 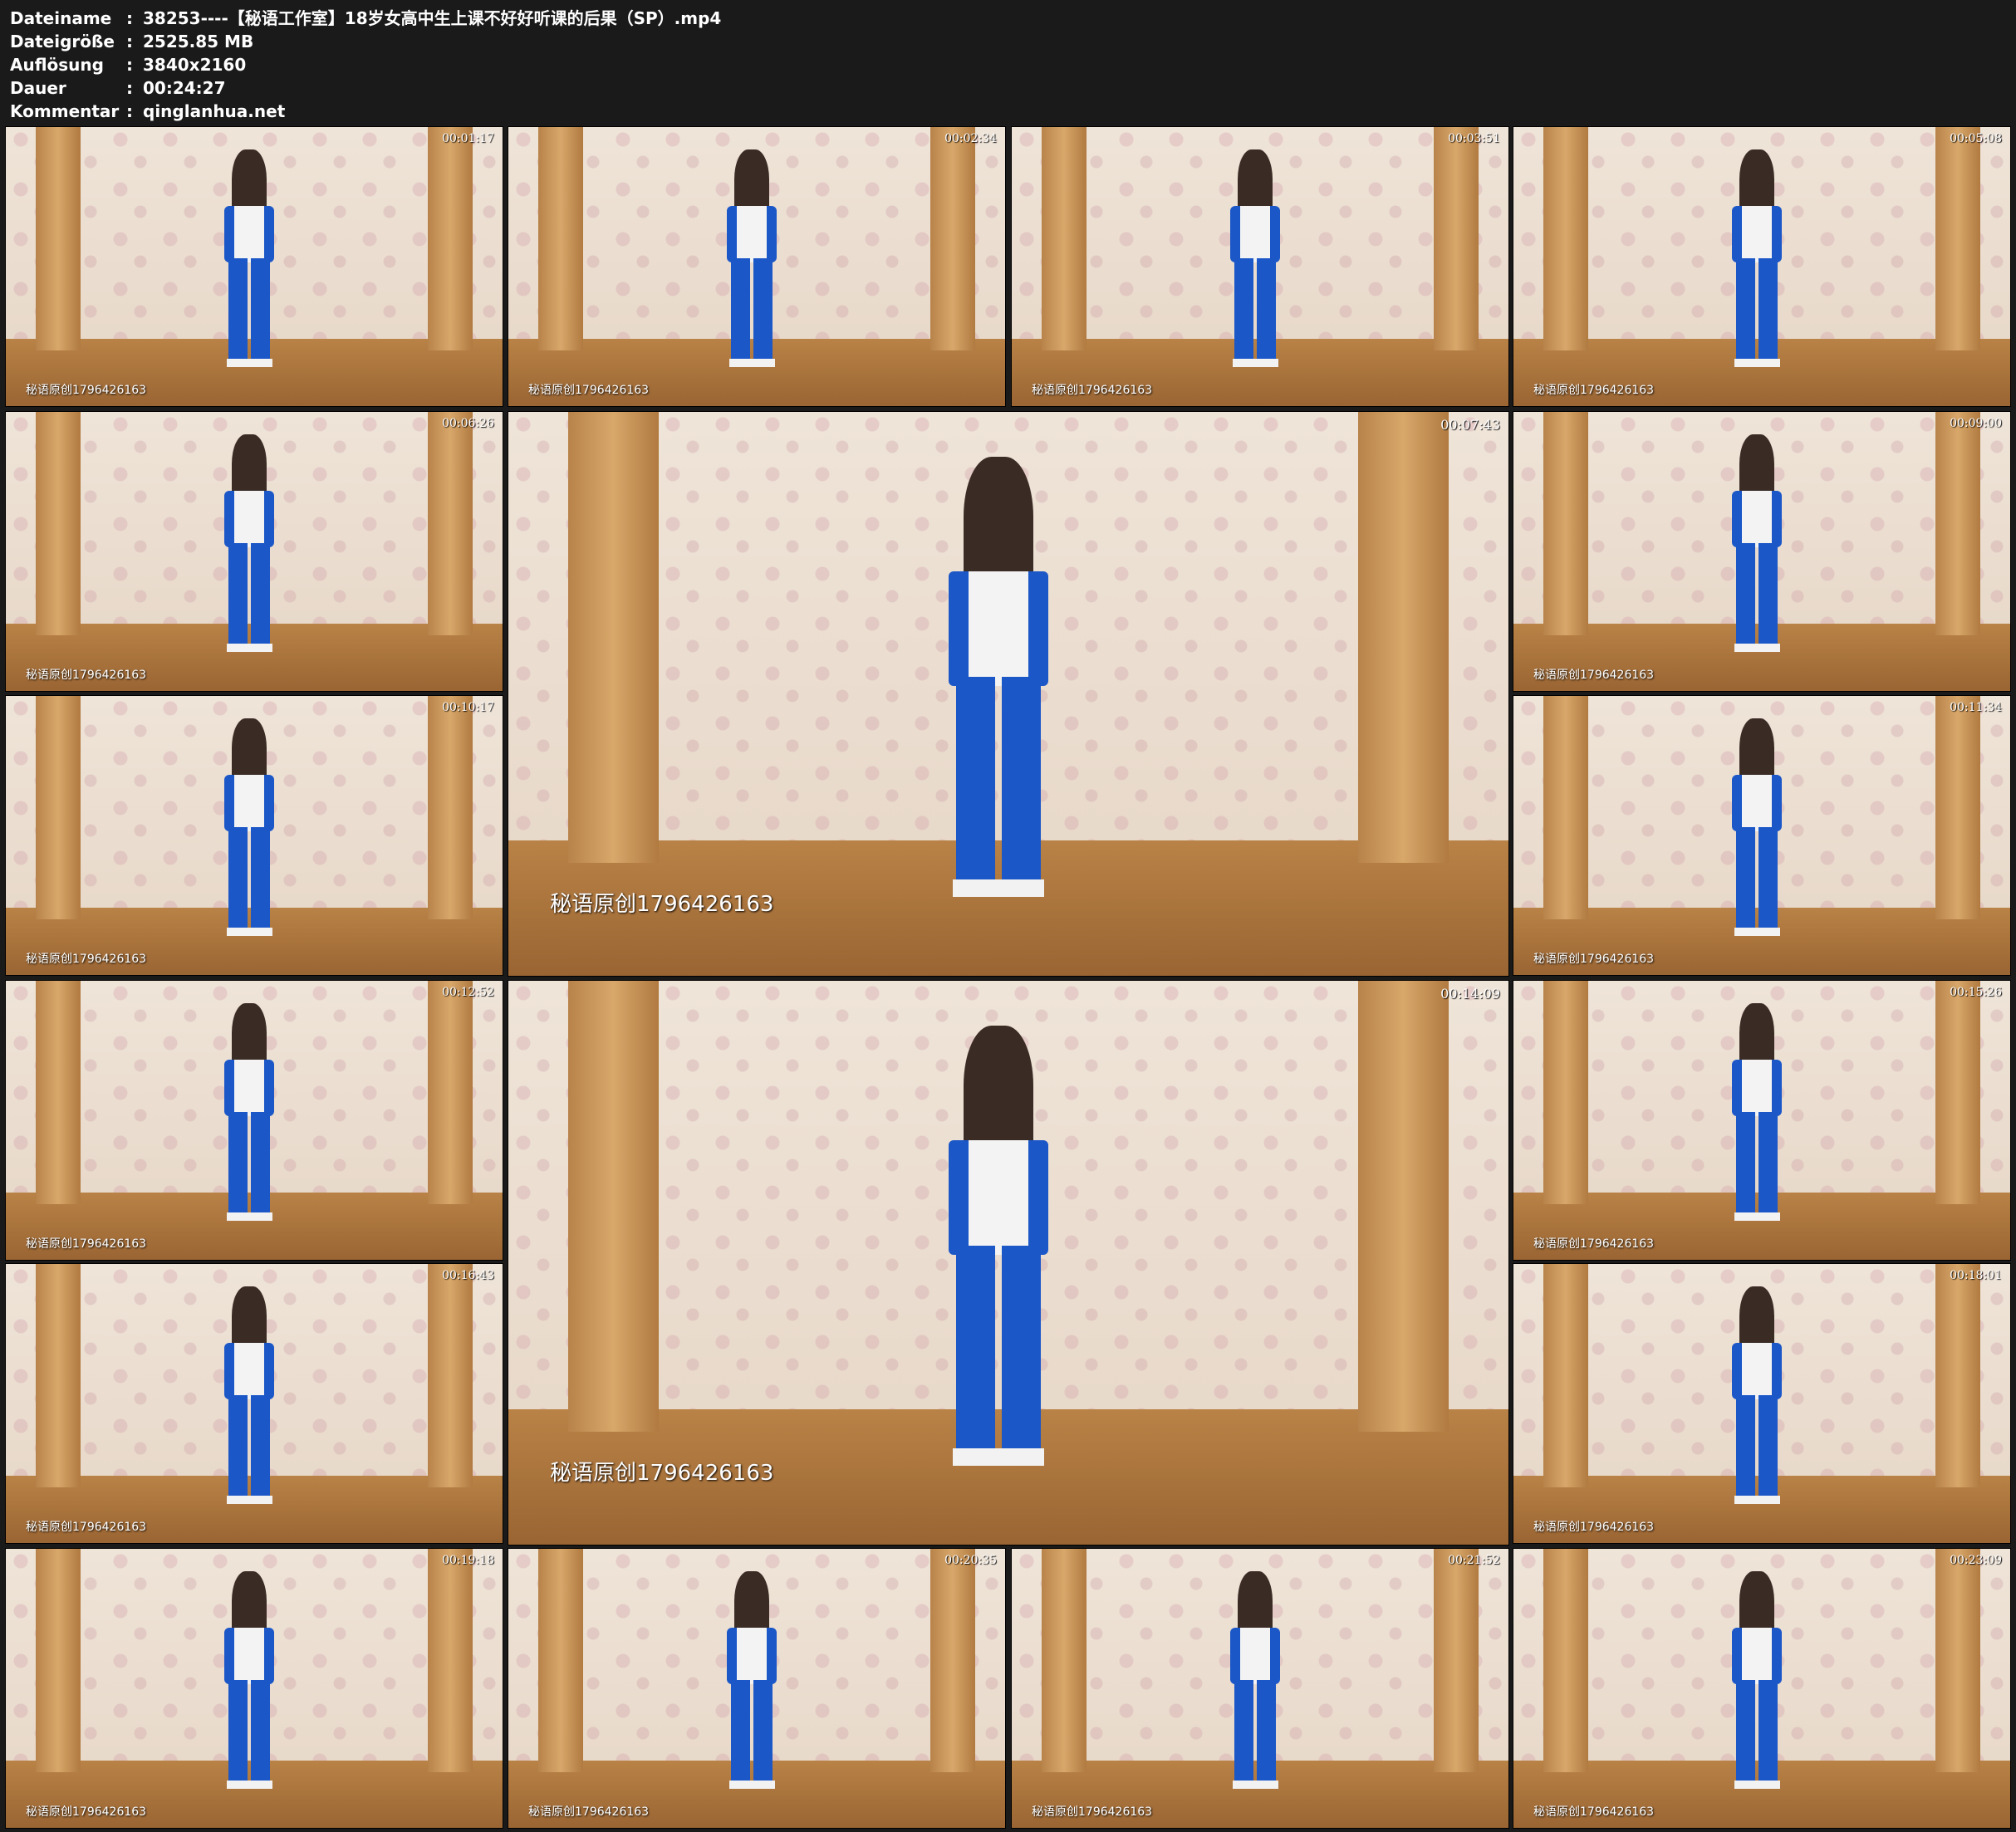 I want to click on video-thumbnail: 00:01:17 秘语原创1796426163, so click(x=254, y=266).